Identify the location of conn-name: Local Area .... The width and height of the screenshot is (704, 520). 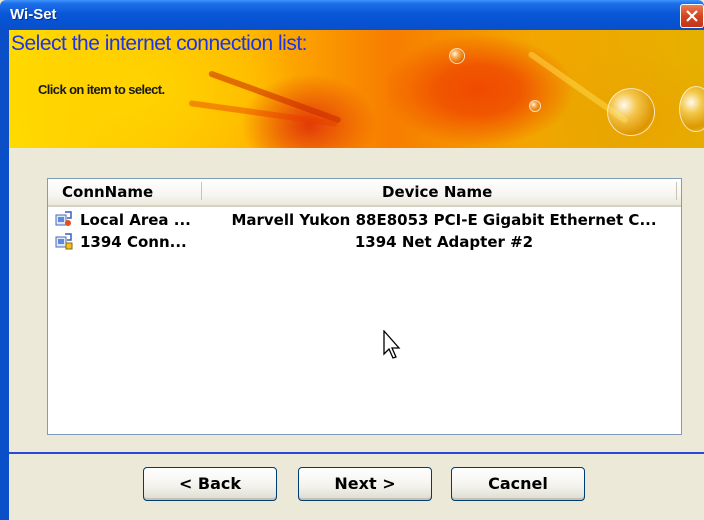
(135, 220).